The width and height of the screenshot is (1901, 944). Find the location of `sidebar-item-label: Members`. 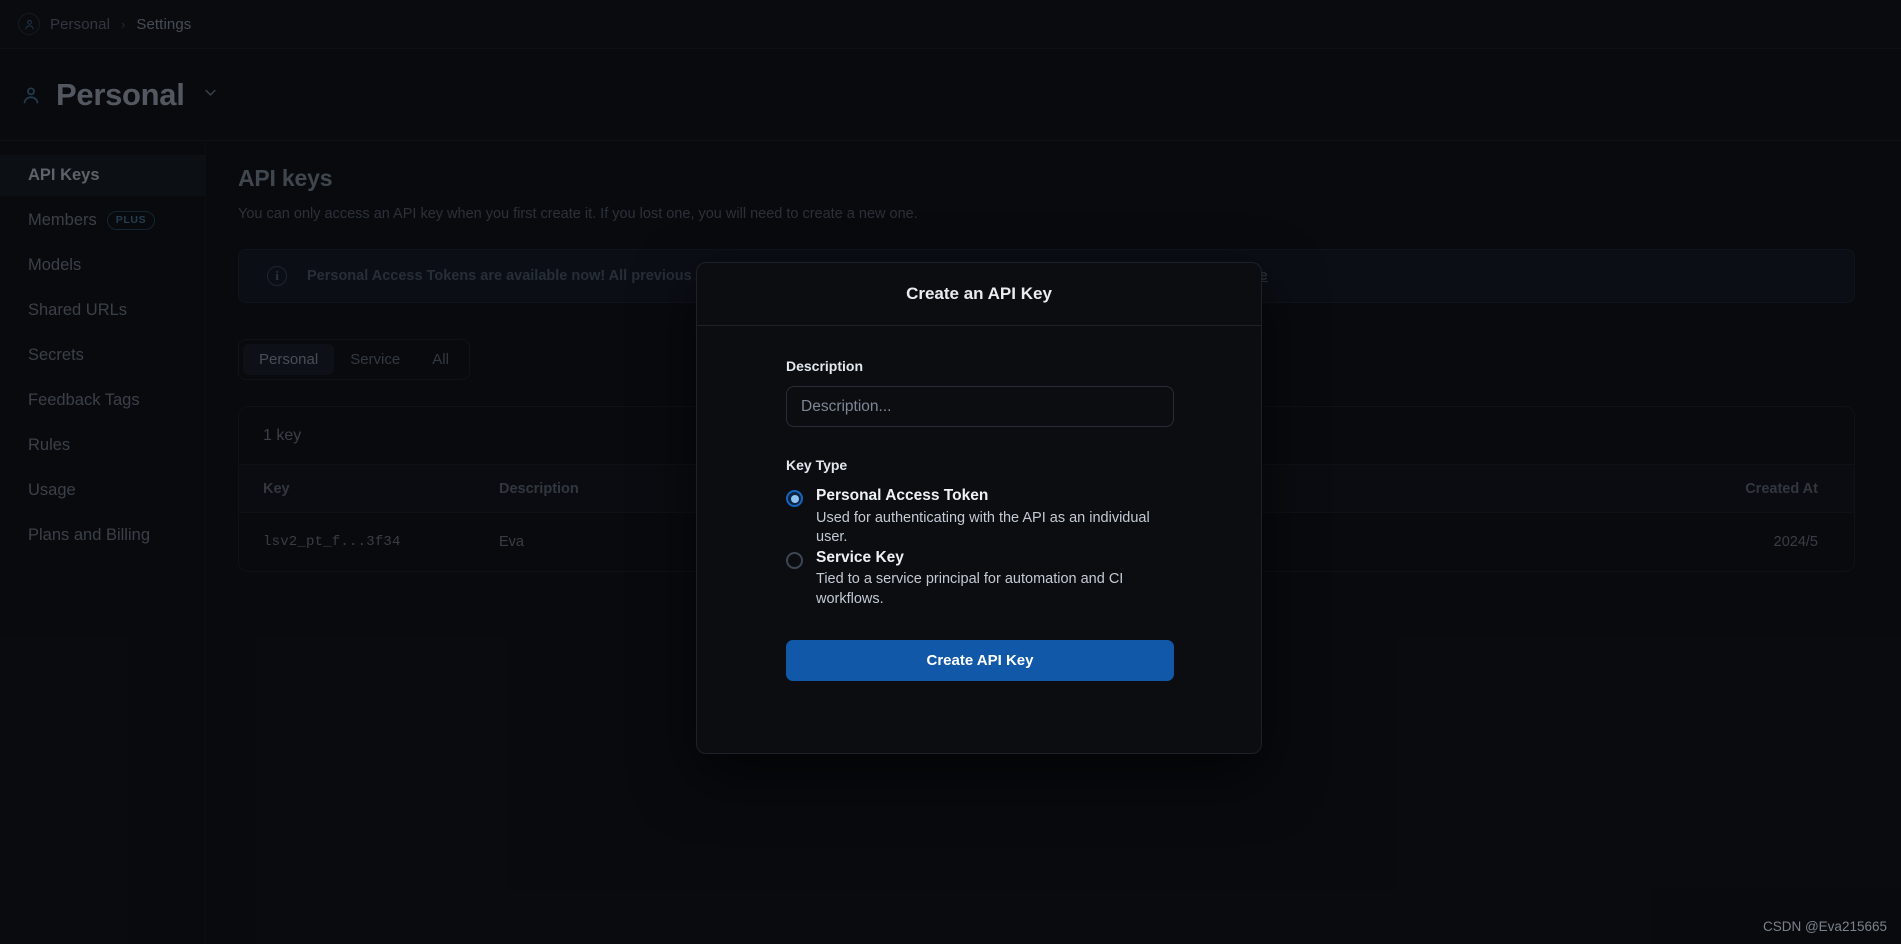

sidebar-item-label: Members is located at coordinates (62, 220).